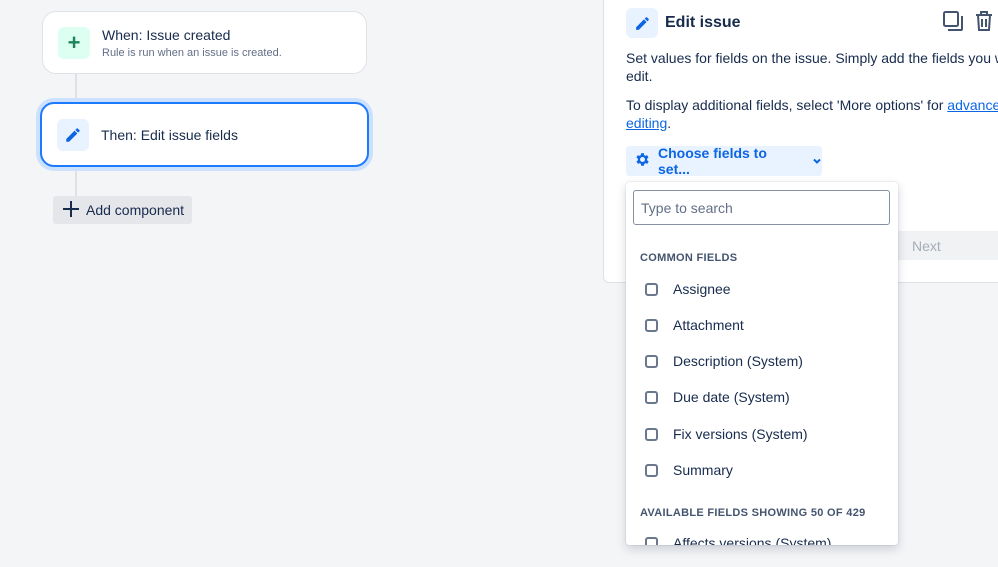  Describe the element at coordinates (71, 210) in the screenshot. I see `plus-icon` at that location.